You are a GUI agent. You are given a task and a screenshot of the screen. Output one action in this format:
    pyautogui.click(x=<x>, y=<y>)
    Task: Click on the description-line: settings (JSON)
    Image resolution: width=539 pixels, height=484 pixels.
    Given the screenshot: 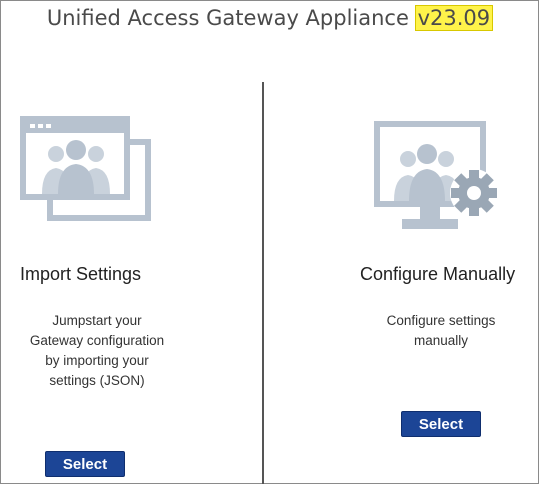 What is the action you would take?
    pyautogui.click(x=97, y=380)
    